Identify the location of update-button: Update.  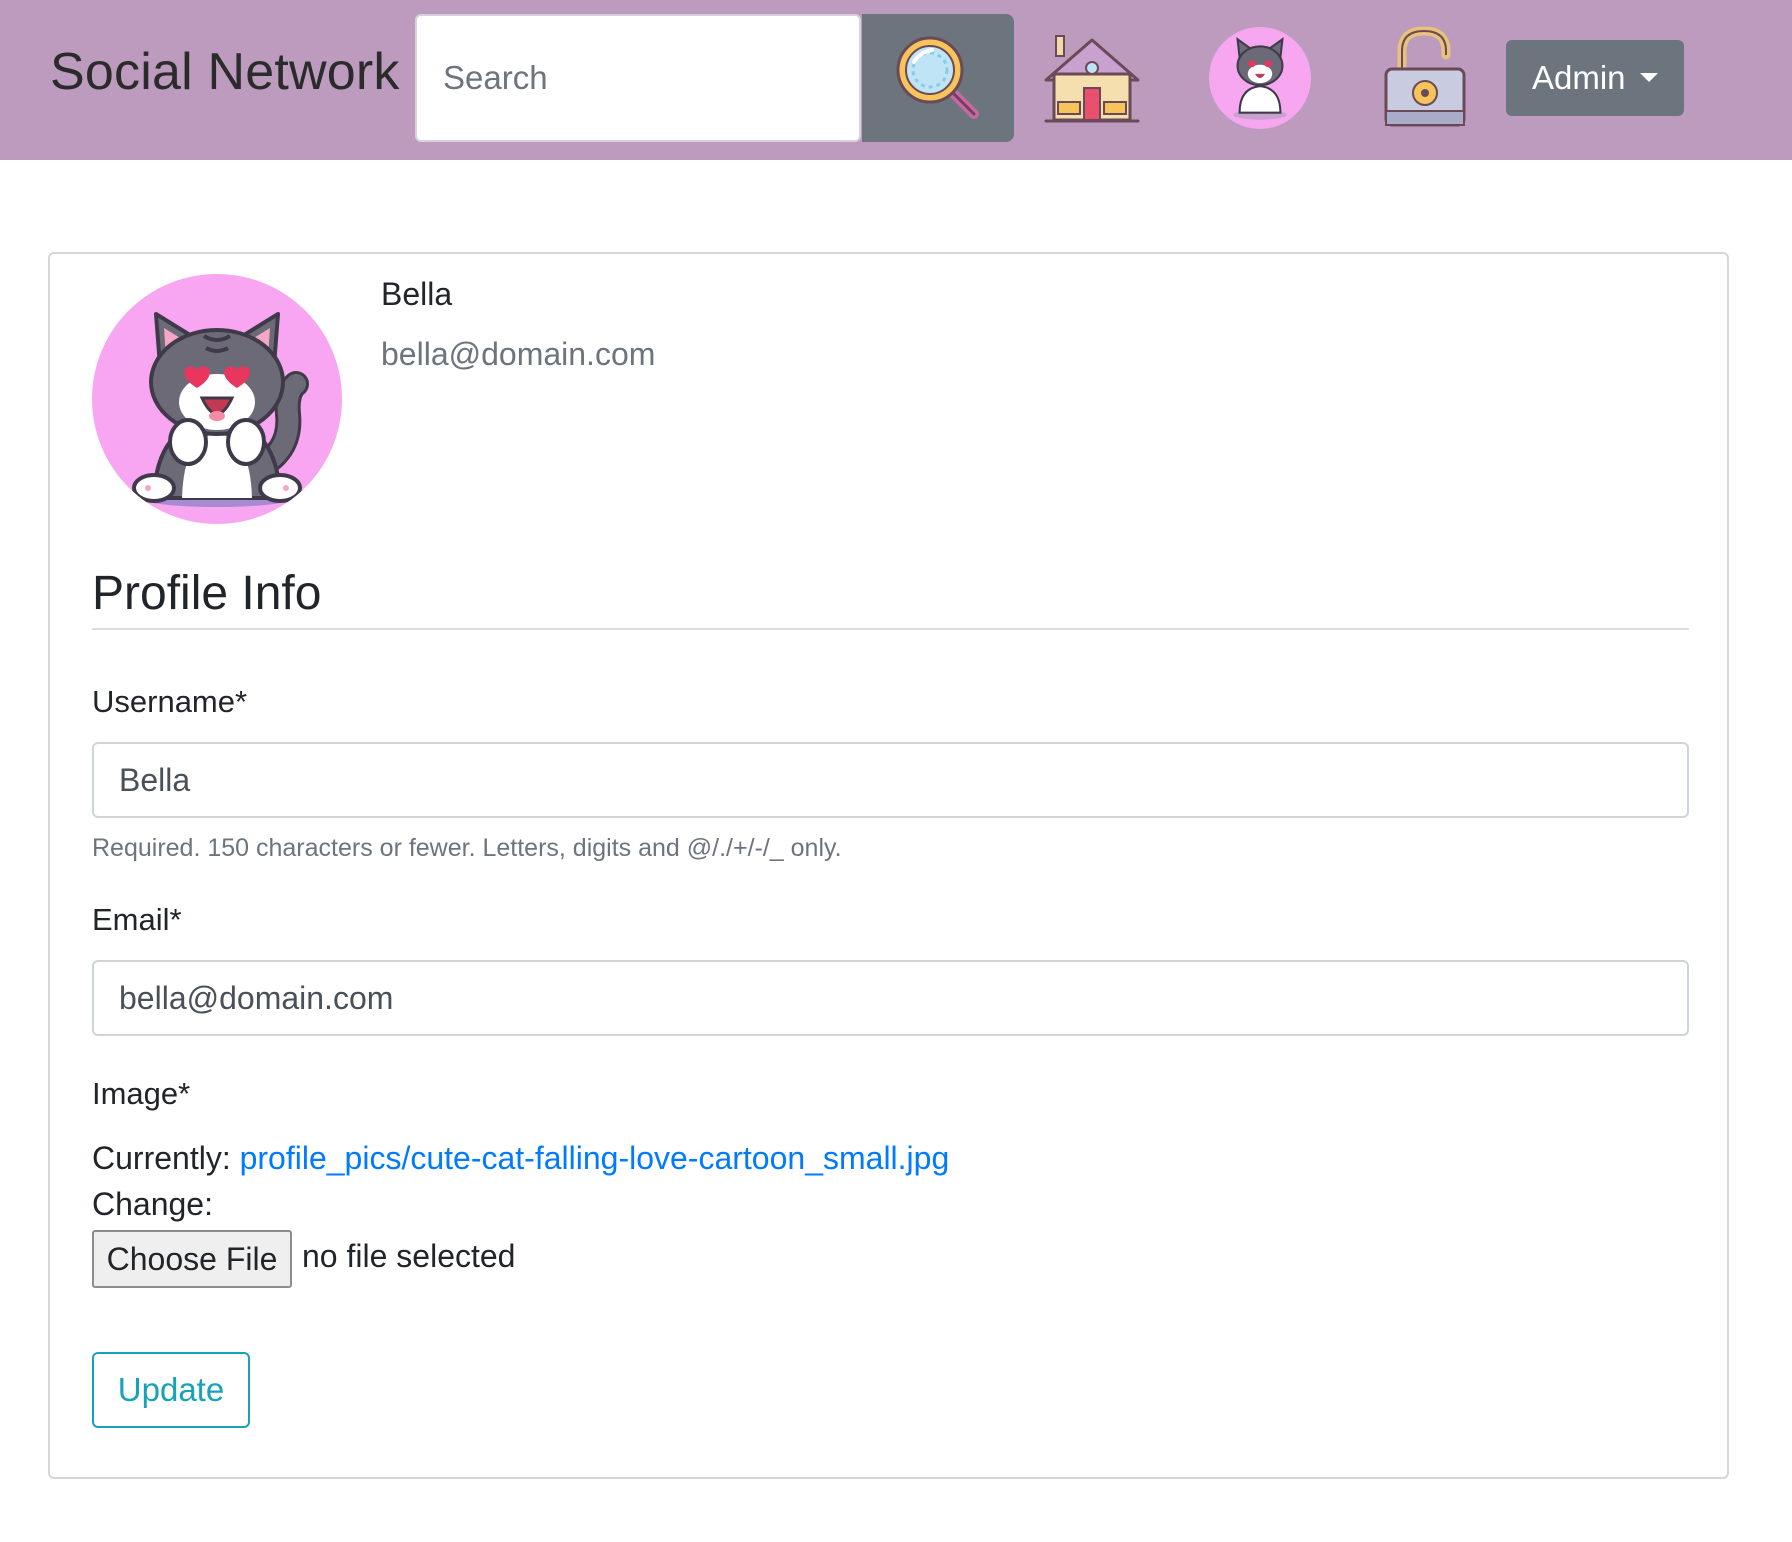
(171, 1390).